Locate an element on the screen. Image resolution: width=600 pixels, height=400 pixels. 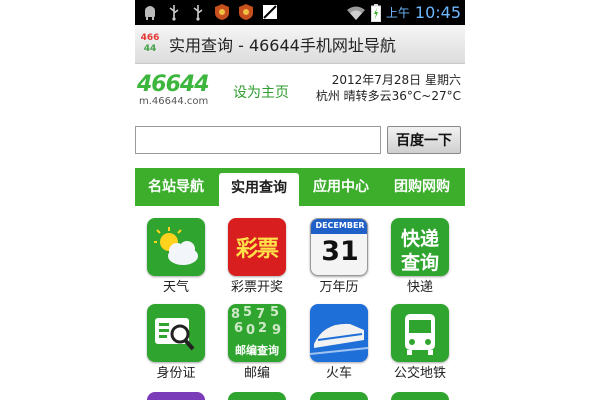
site-logo: 46644 m.46644.com is located at coordinates (173, 90).